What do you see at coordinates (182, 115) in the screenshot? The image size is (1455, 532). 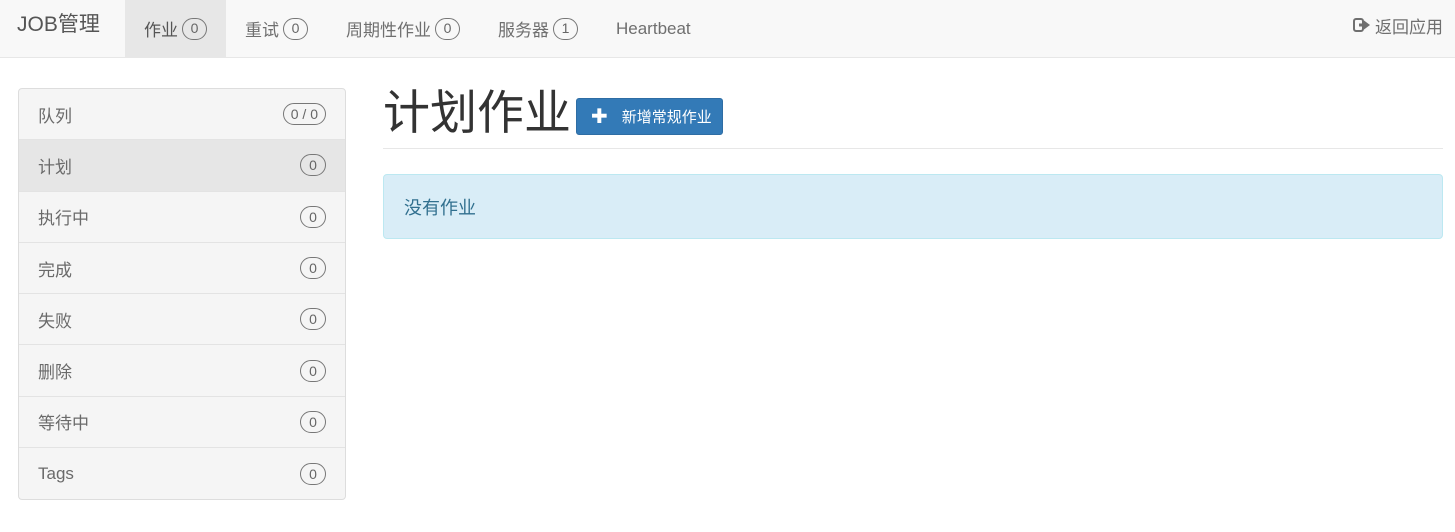 I see `sidebar-item-queues: 队列 0 / 0` at bounding box center [182, 115].